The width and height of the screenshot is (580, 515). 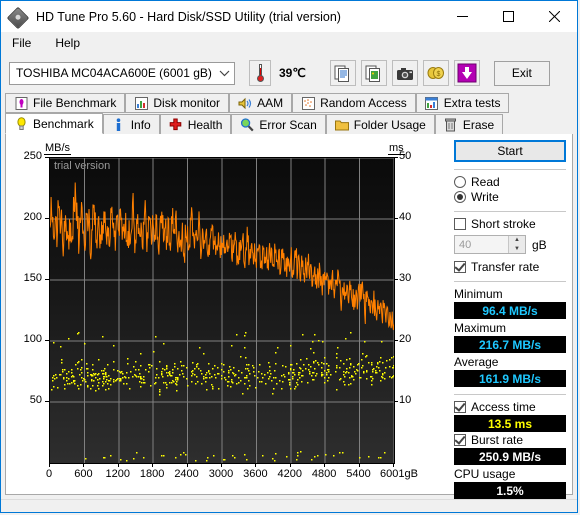 What do you see at coordinates (510, 197) in the screenshot?
I see `radio-write: Write` at bounding box center [510, 197].